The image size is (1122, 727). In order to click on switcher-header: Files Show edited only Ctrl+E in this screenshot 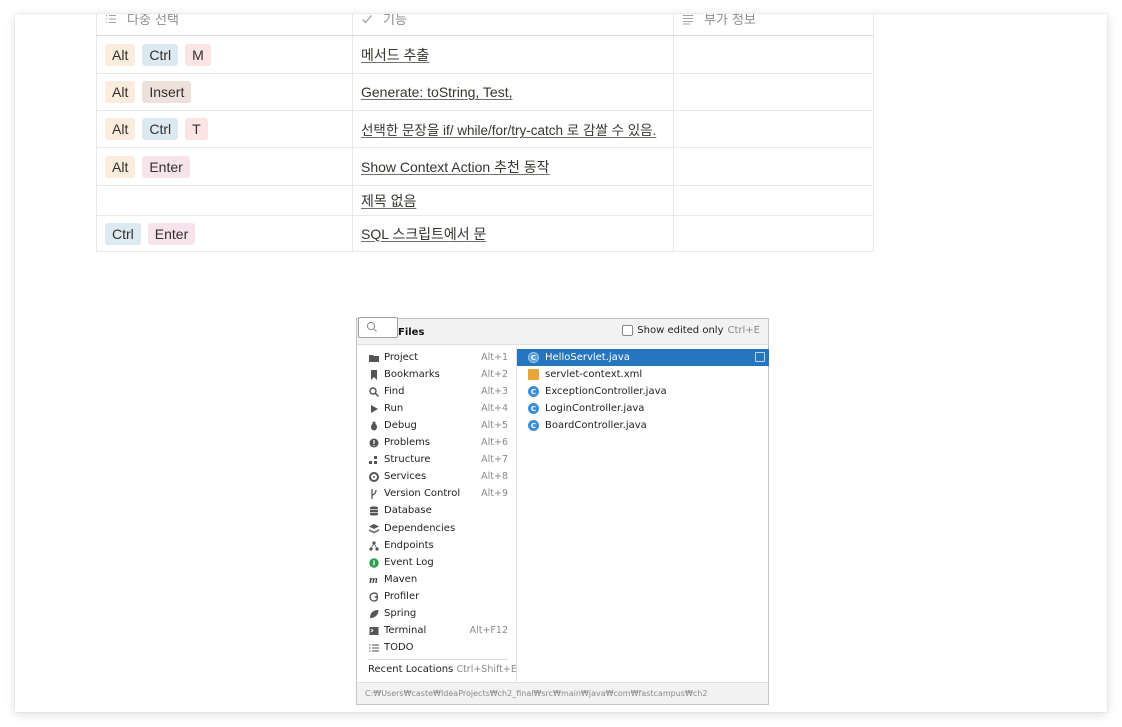, I will do `click(562, 331)`.